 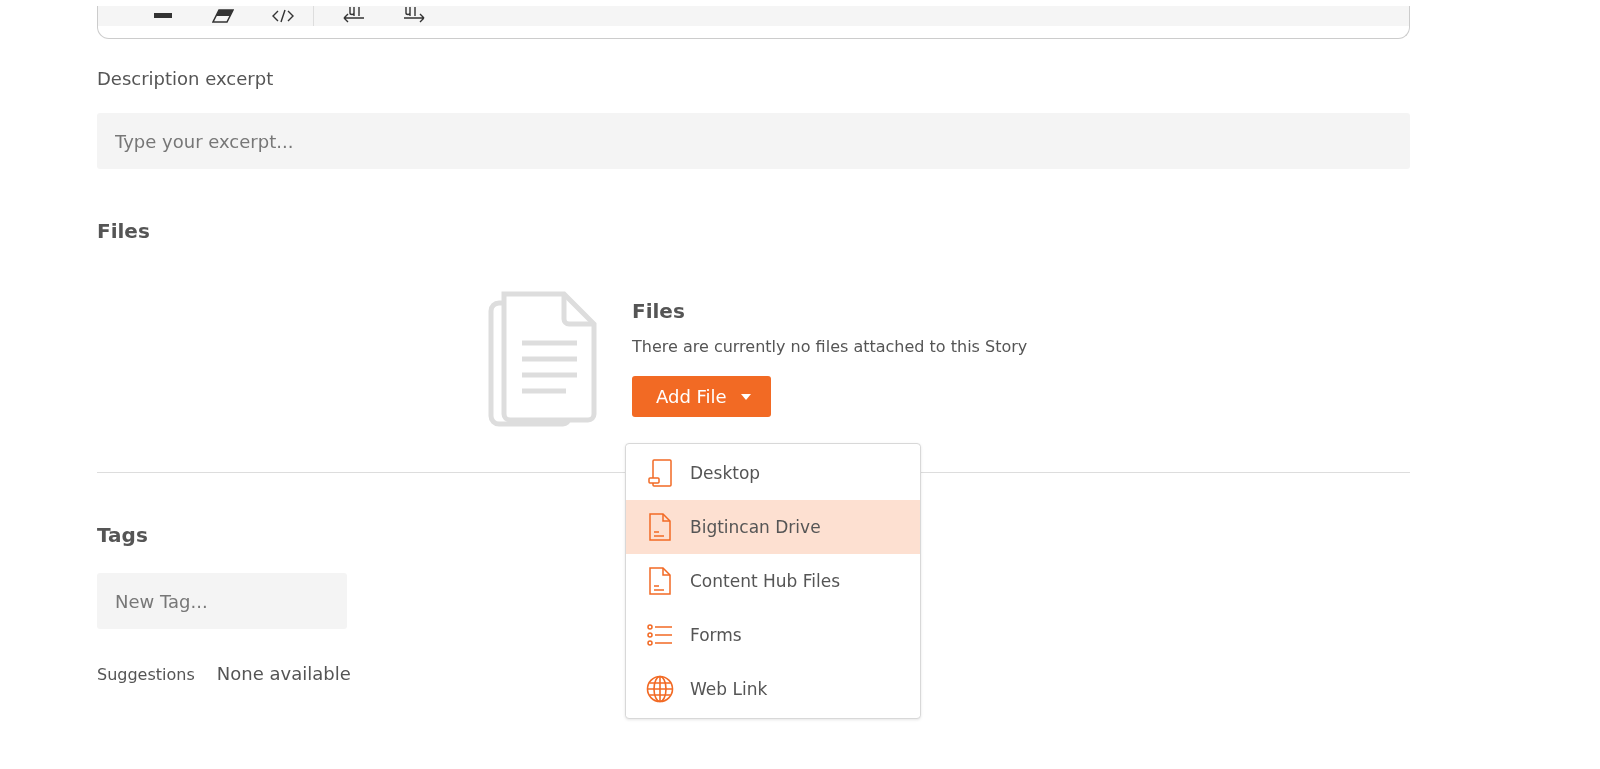 What do you see at coordinates (773, 635) in the screenshot?
I see `menu-item: Forms` at bounding box center [773, 635].